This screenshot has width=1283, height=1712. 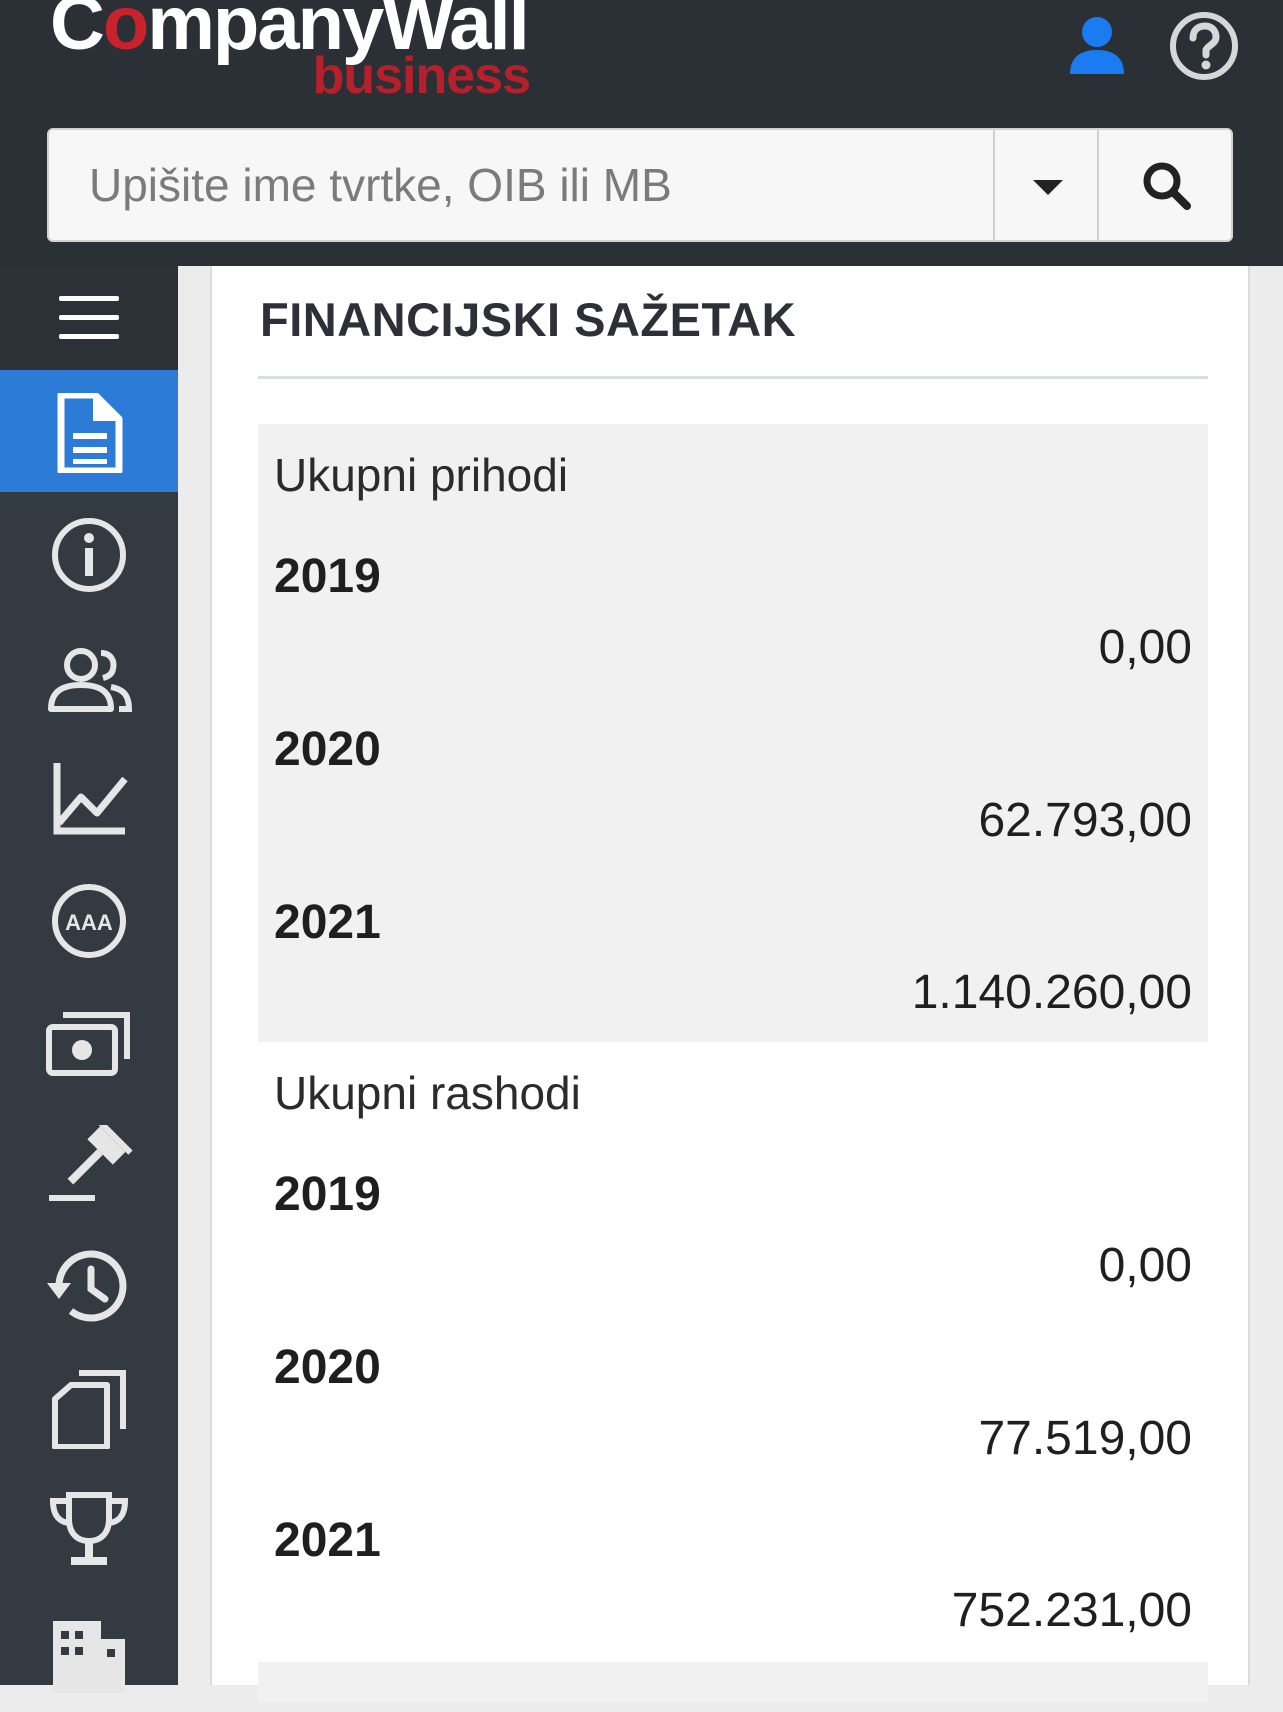 I want to click on search-icon, so click(x=1167, y=186).